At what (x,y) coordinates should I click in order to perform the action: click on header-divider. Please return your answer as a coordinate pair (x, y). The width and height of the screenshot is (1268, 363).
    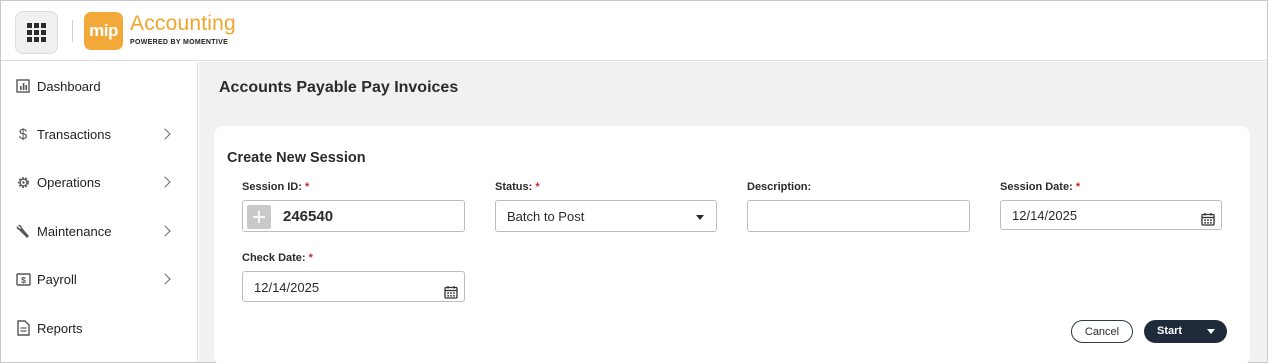
    Looking at the image, I should click on (72, 31).